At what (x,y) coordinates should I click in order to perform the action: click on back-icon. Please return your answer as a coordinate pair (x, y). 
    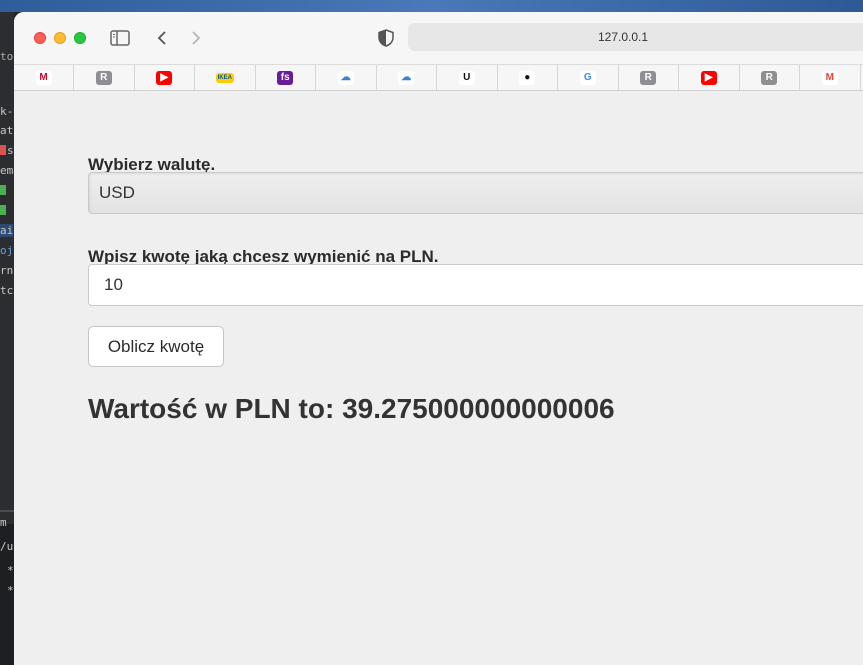
    Looking at the image, I should click on (162, 38).